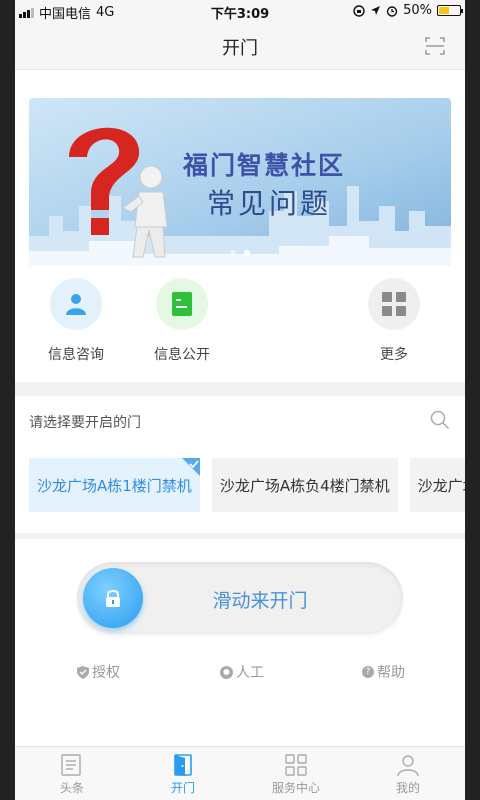  I want to click on search-icon, so click(440, 420).